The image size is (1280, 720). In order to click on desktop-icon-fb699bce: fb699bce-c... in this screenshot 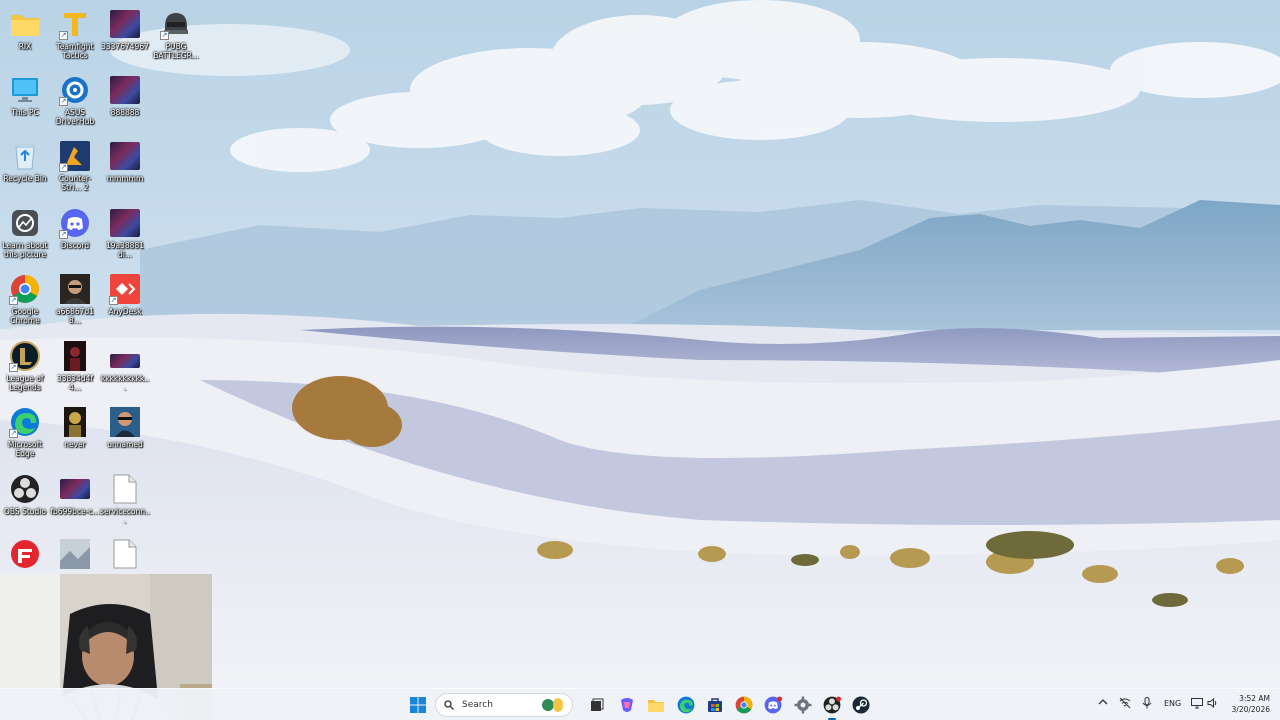, I will do `click(75, 494)`.